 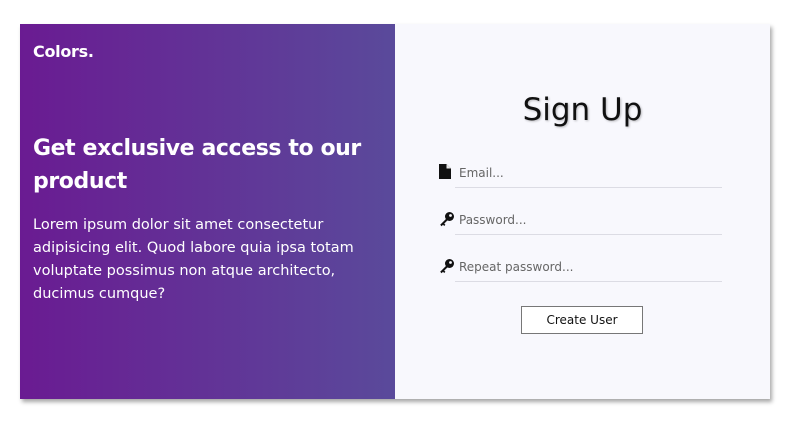 What do you see at coordinates (197, 165) in the screenshot?
I see `promo-headline: Get exclusive access to our product` at bounding box center [197, 165].